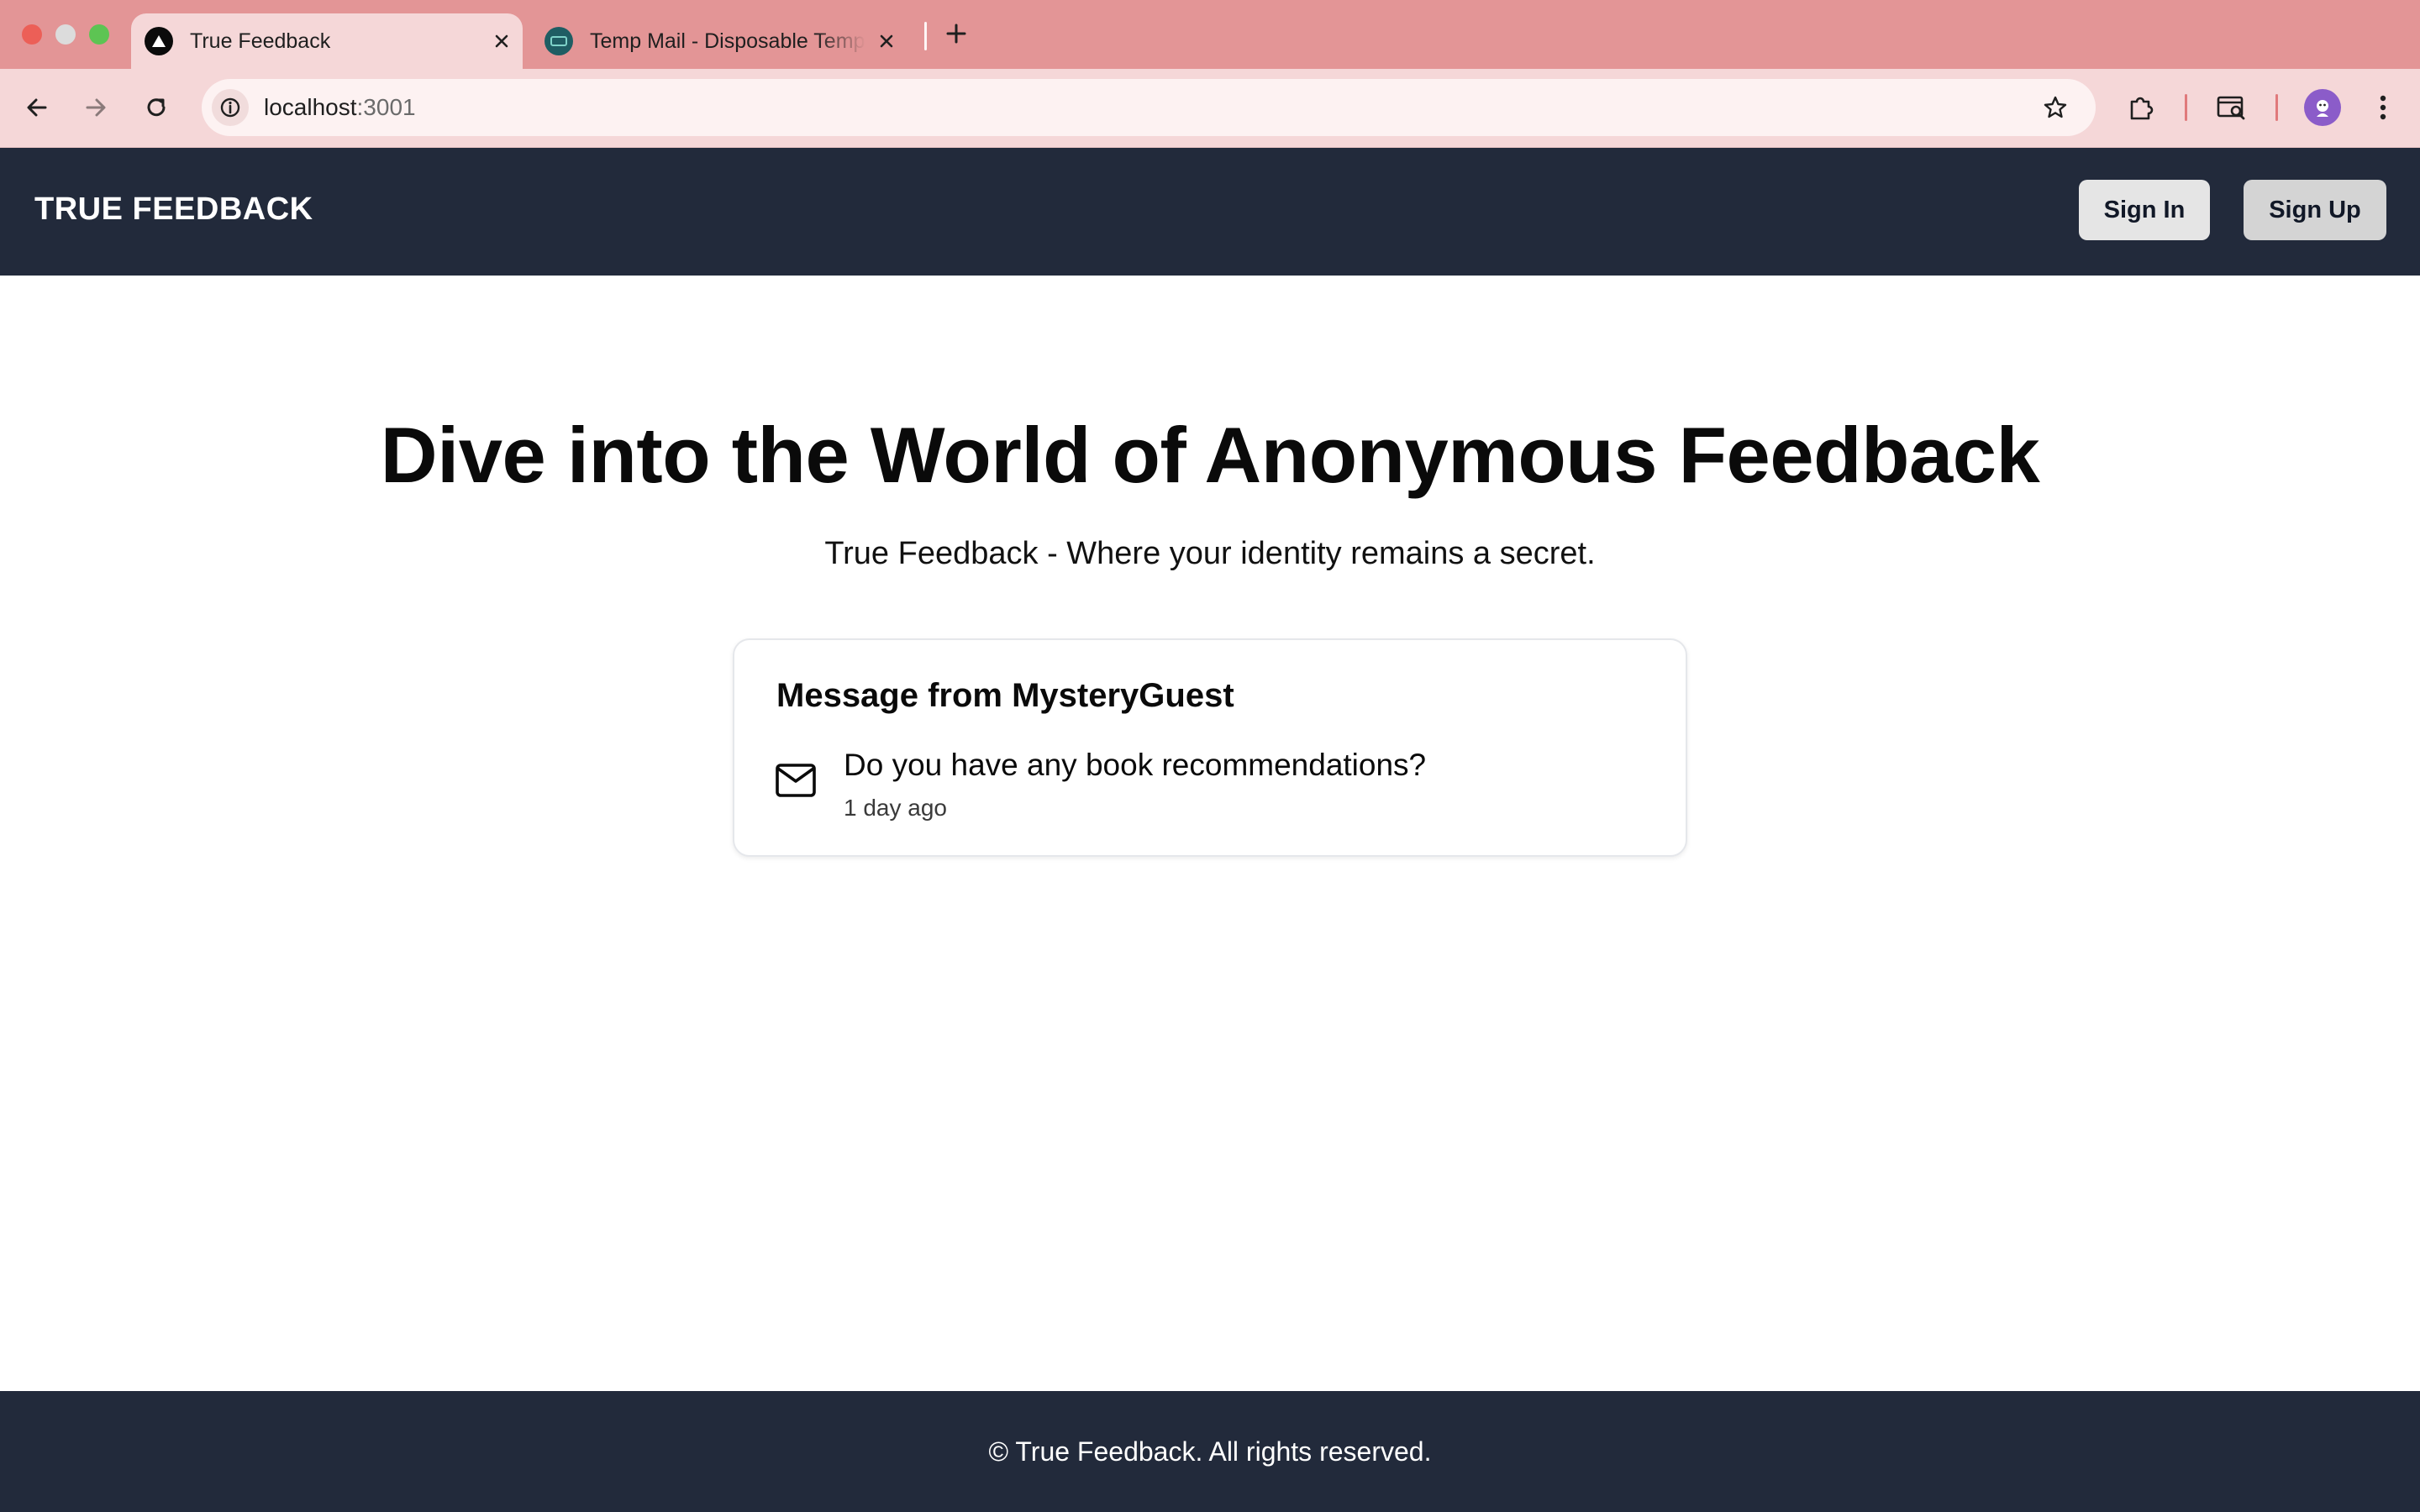 The width and height of the screenshot is (2420, 1512). I want to click on tab-separator, so click(926, 36).